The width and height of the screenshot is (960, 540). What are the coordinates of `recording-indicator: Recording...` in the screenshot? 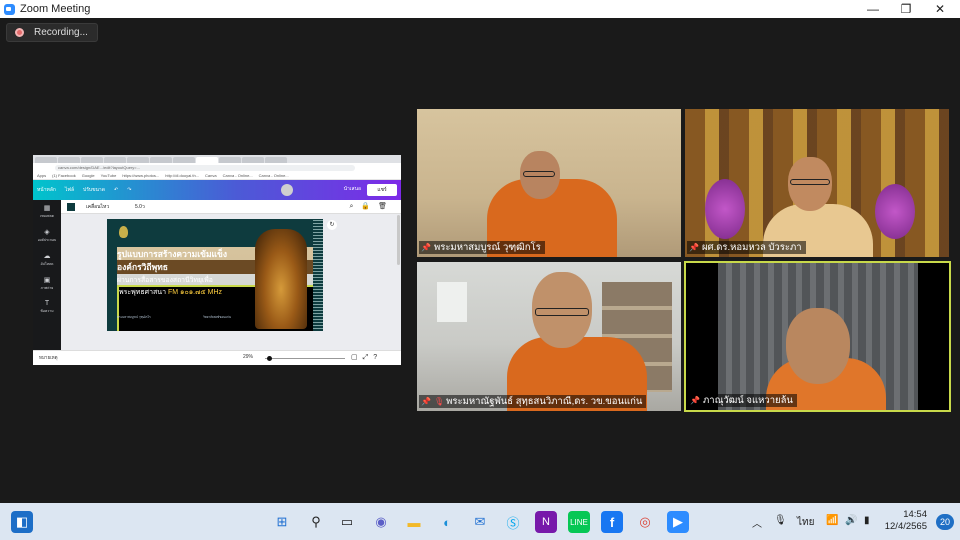 It's located at (52, 32).